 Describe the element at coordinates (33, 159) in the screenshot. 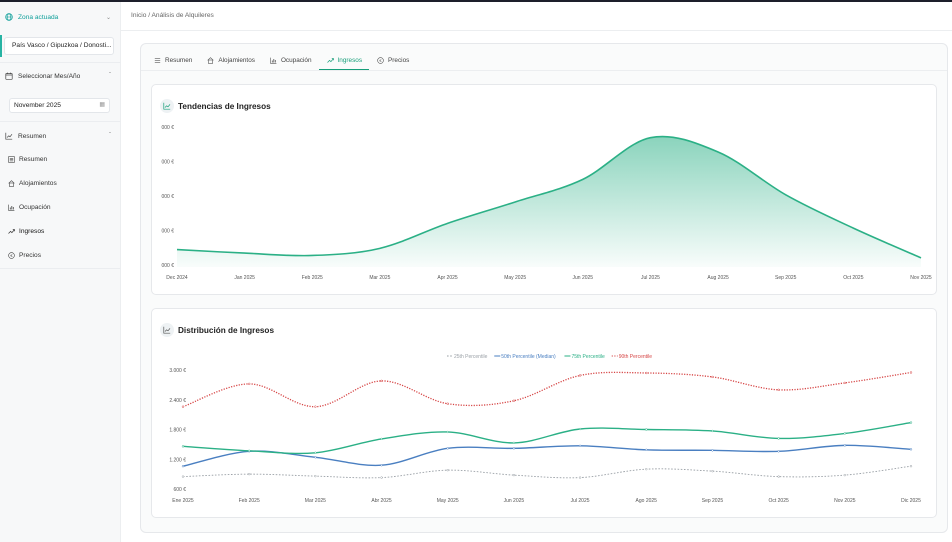

I see `sidebar-item-label: Resumen` at that location.